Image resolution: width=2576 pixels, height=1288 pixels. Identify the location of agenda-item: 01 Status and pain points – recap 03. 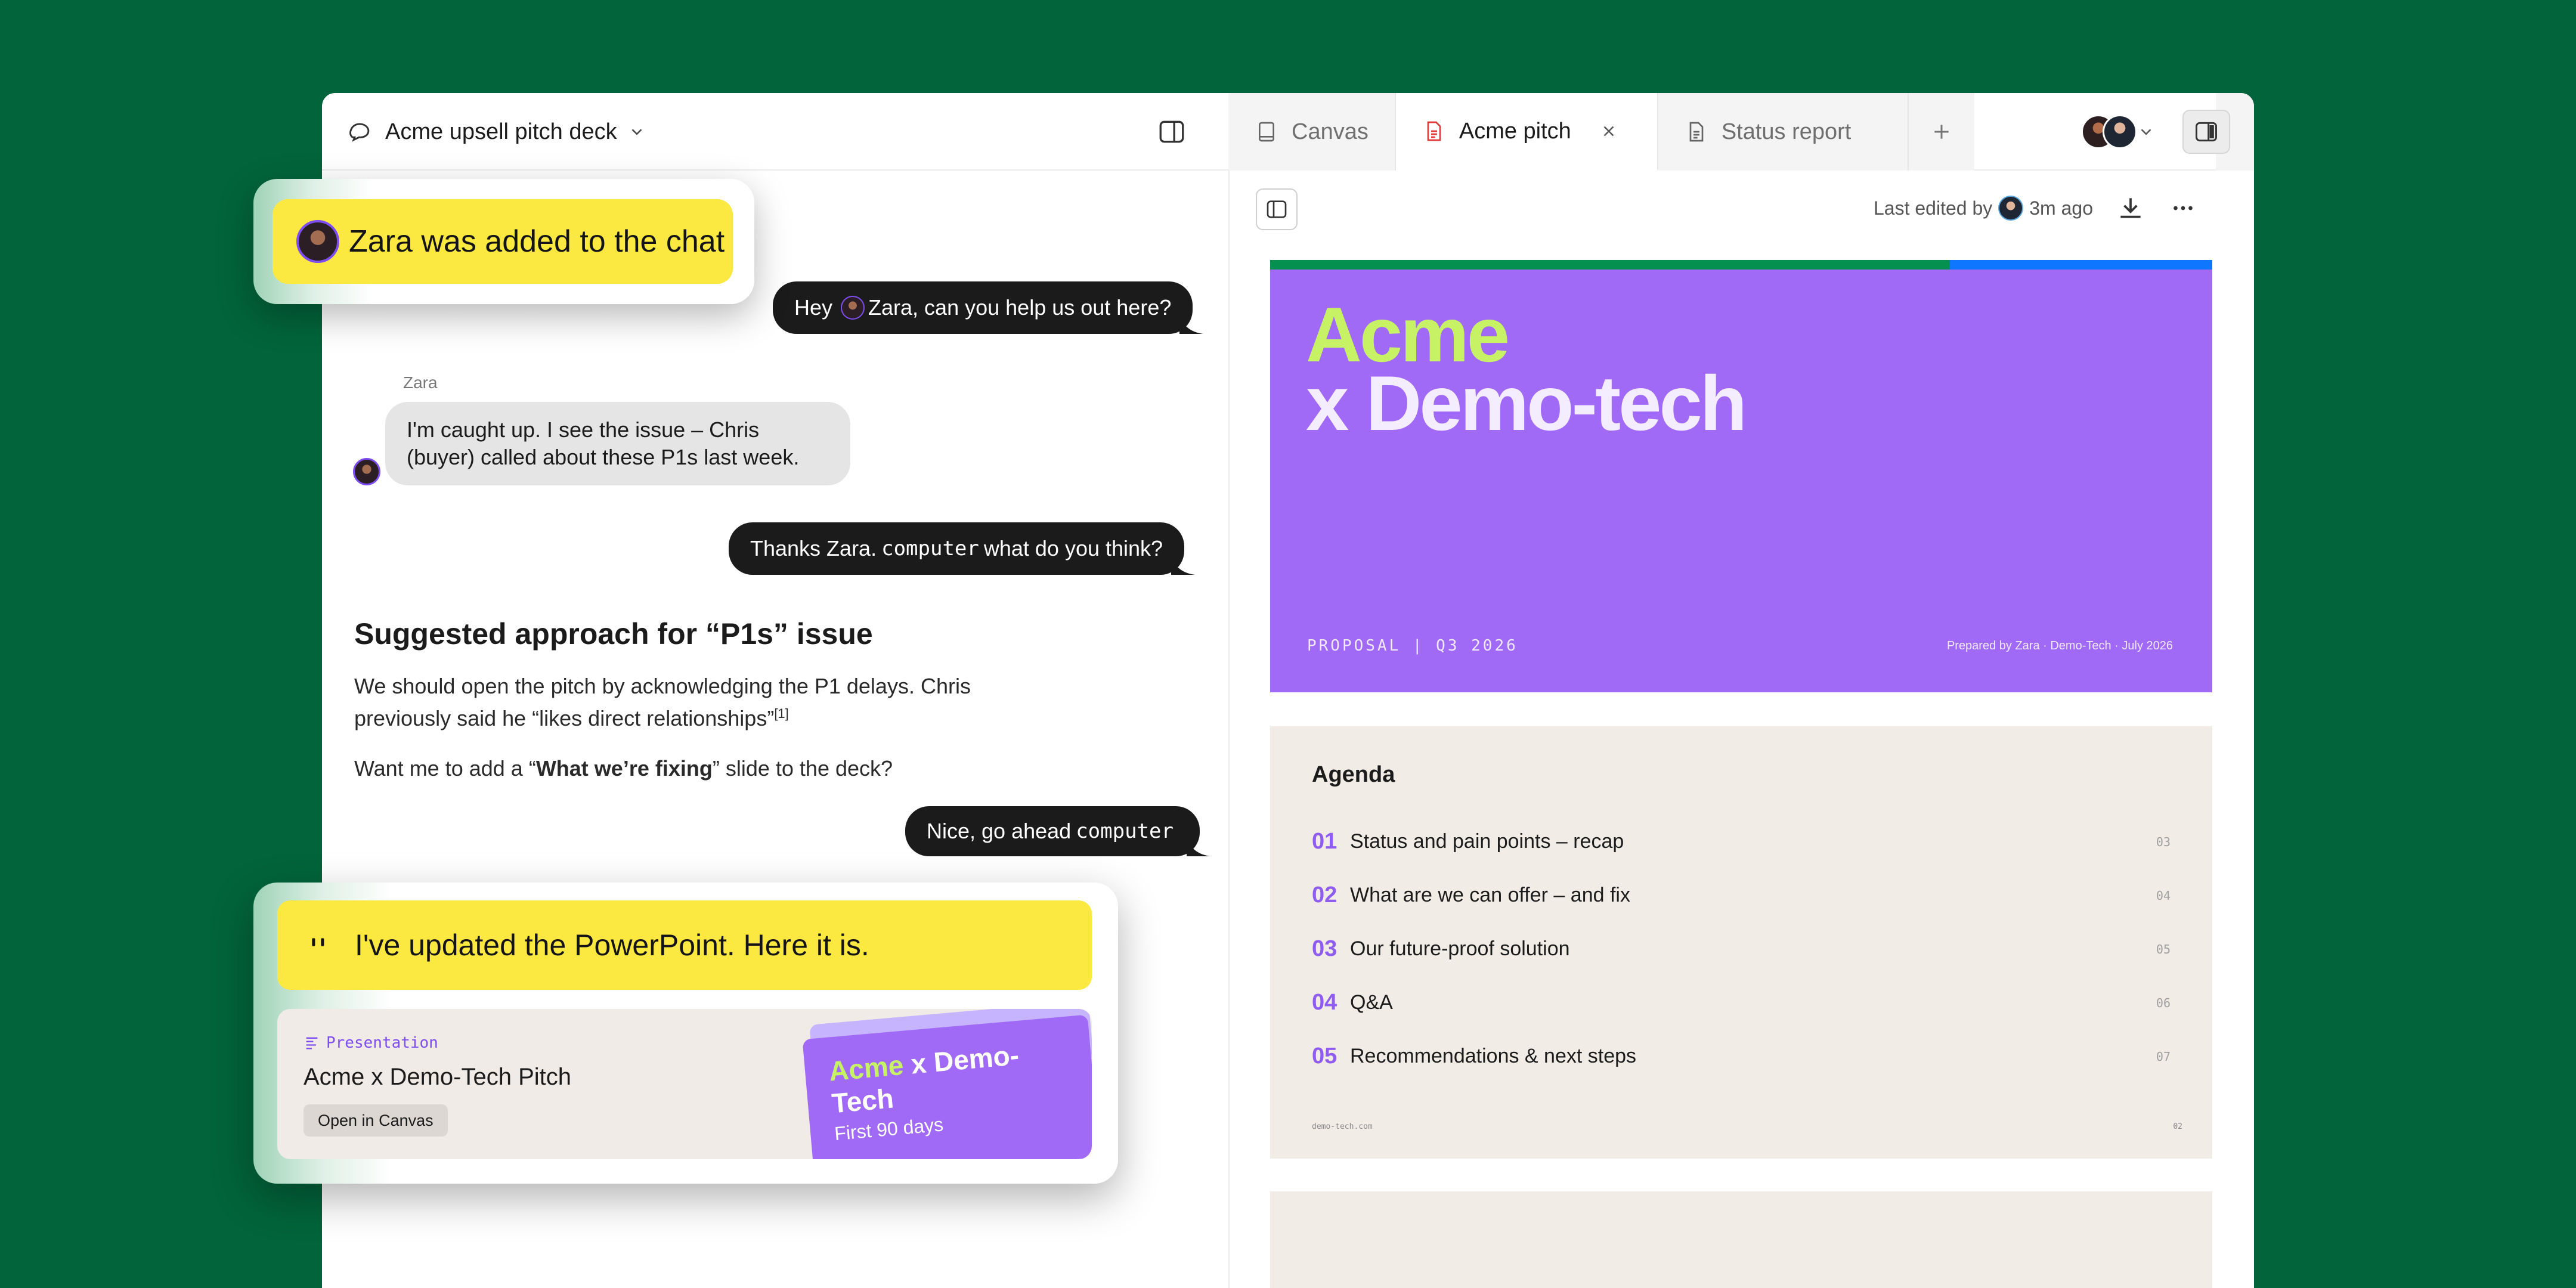
(1741, 841).